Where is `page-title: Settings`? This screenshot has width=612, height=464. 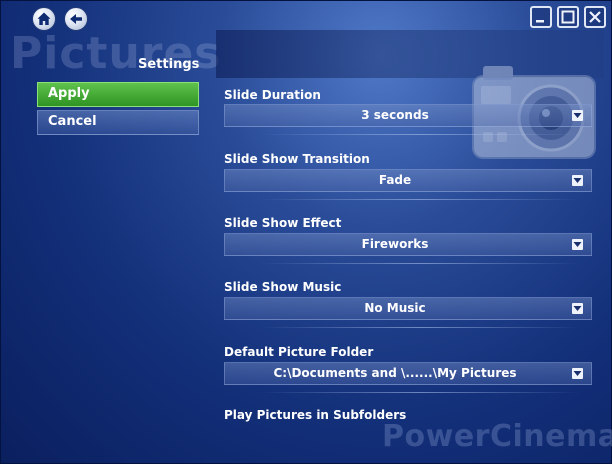
page-title: Settings is located at coordinates (169, 64).